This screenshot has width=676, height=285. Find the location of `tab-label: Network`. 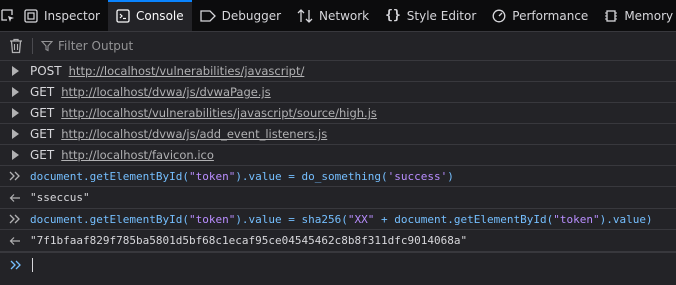

tab-label: Network is located at coordinates (344, 15).